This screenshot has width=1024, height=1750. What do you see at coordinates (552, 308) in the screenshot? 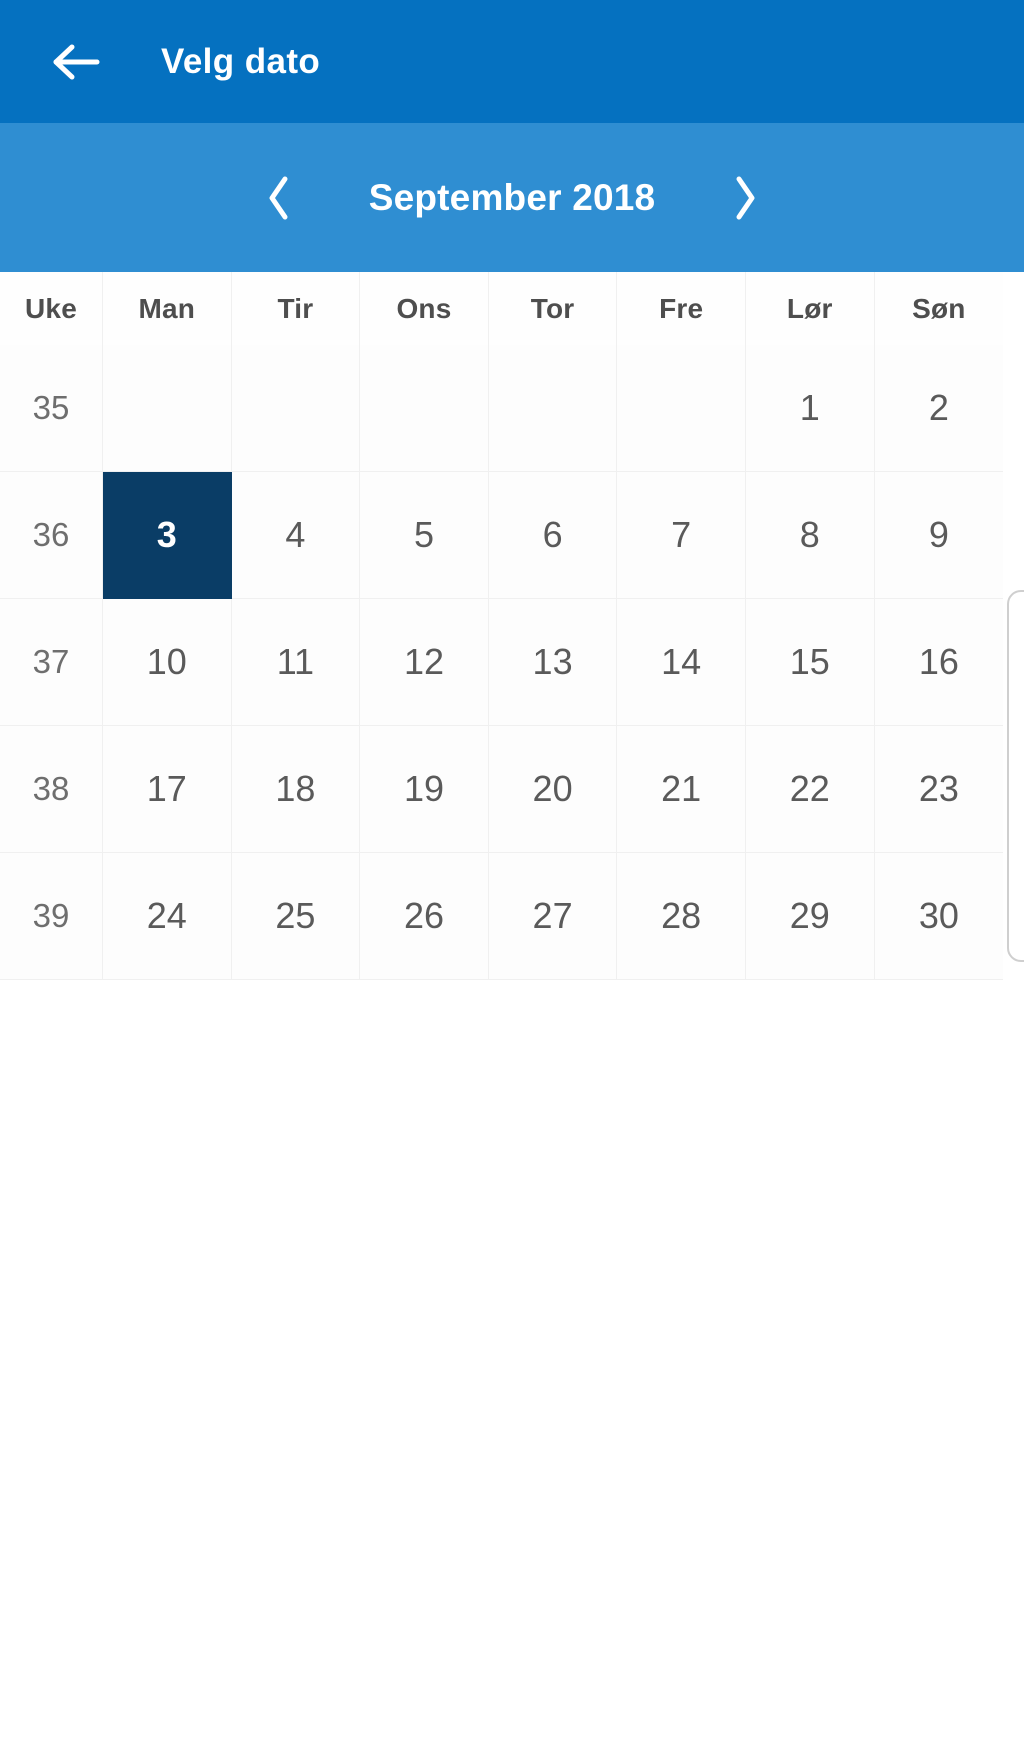
I see `column-header-label: Tor` at bounding box center [552, 308].